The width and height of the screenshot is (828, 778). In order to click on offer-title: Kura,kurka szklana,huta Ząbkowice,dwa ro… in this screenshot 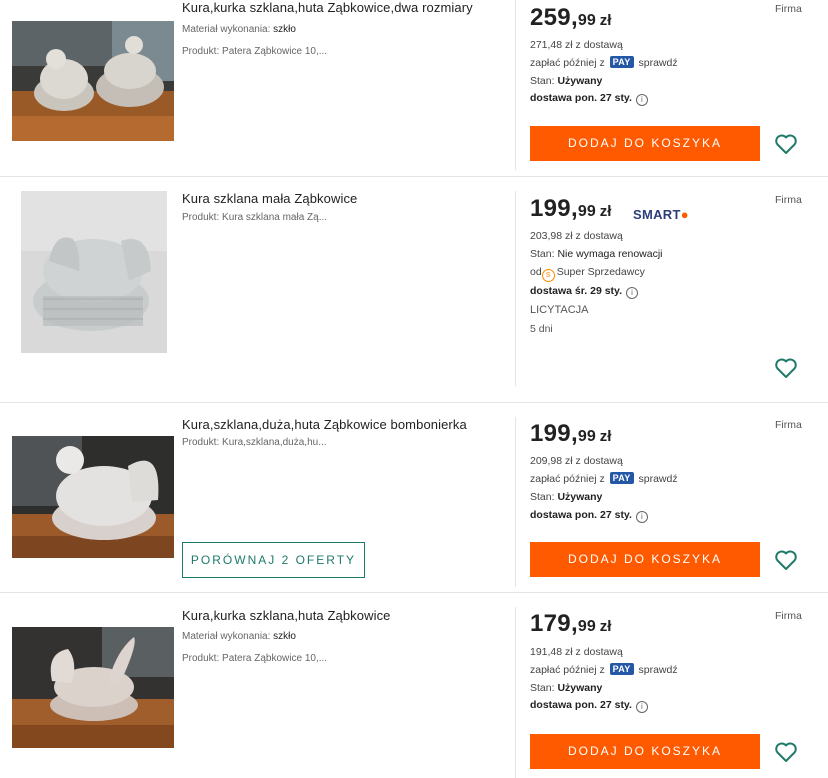, I will do `click(327, 7)`.